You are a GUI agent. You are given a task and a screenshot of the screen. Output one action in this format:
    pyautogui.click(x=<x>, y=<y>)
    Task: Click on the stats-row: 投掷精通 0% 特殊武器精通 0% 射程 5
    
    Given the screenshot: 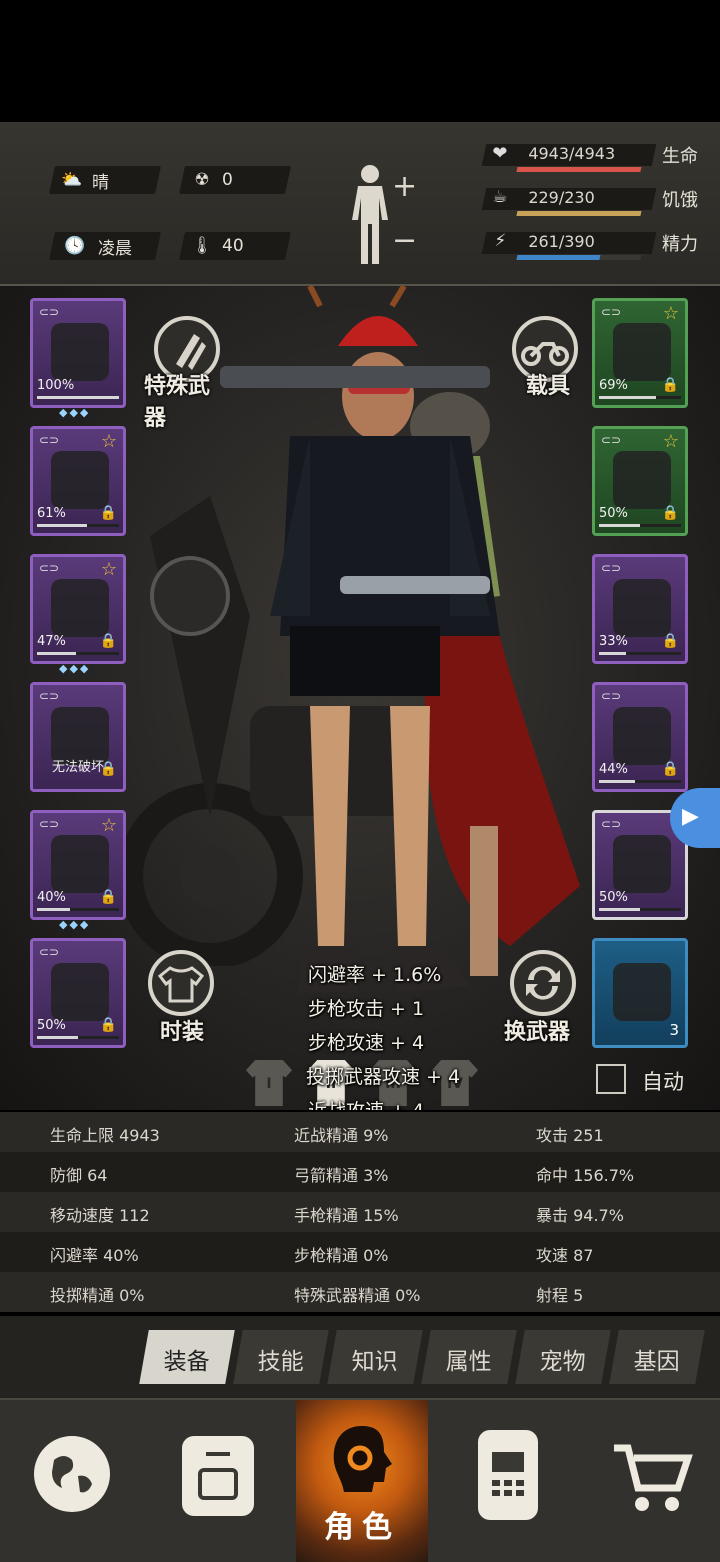 What is the action you would take?
    pyautogui.click(x=360, y=1292)
    